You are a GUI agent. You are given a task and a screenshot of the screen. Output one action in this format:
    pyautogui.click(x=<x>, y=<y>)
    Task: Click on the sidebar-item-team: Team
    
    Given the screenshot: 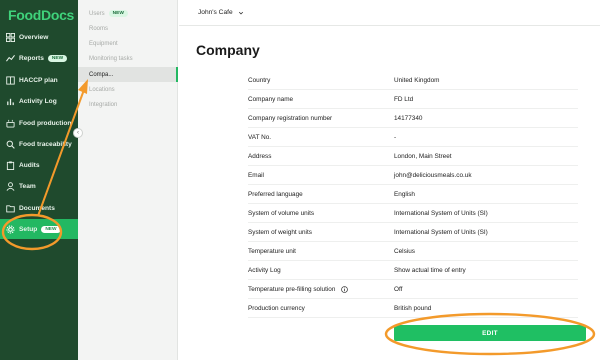 What is the action you would take?
    pyautogui.click(x=39, y=186)
    